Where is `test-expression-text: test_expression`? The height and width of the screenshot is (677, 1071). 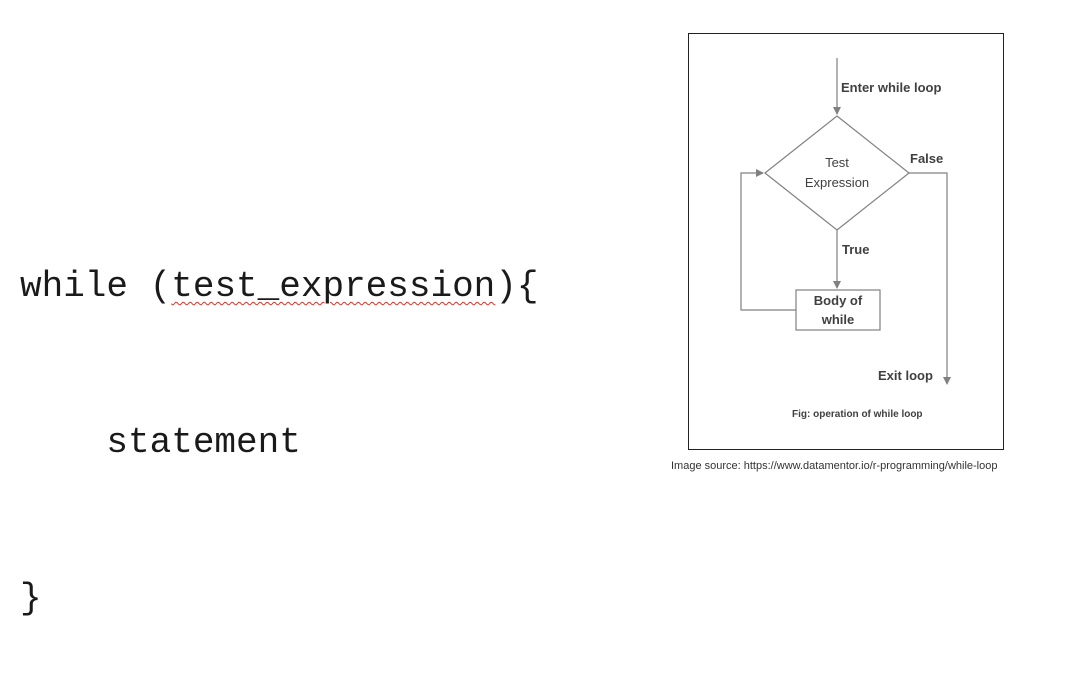 test-expression-text: test_expression is located at coordinates (333, 286).